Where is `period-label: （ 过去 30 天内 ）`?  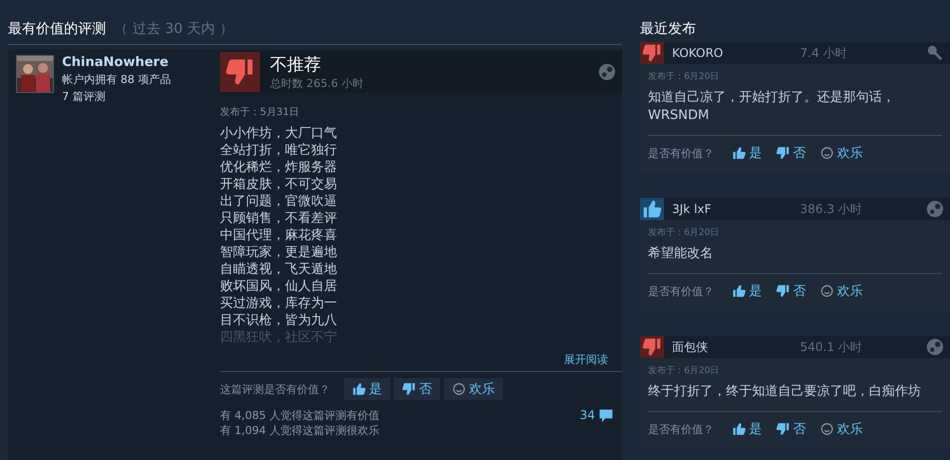
period-label: （ 过去 30 天内 ） is located at coordinates (174, 29).